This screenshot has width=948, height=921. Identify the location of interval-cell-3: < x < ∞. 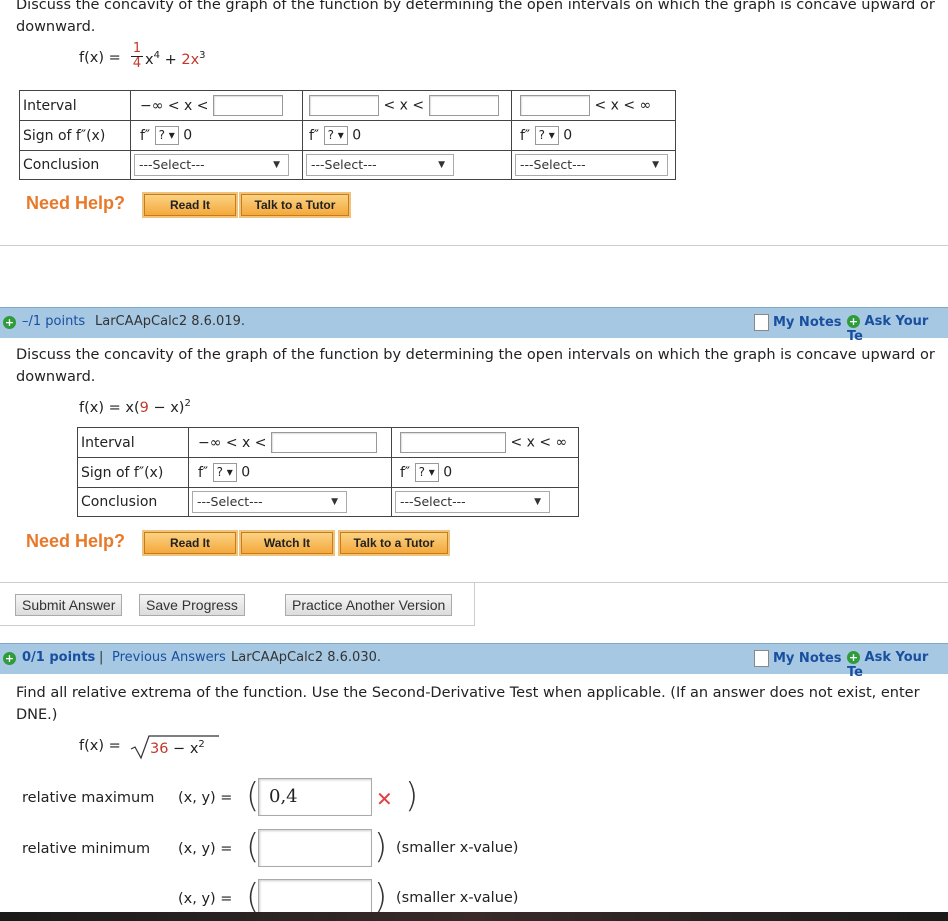
(593, 105).